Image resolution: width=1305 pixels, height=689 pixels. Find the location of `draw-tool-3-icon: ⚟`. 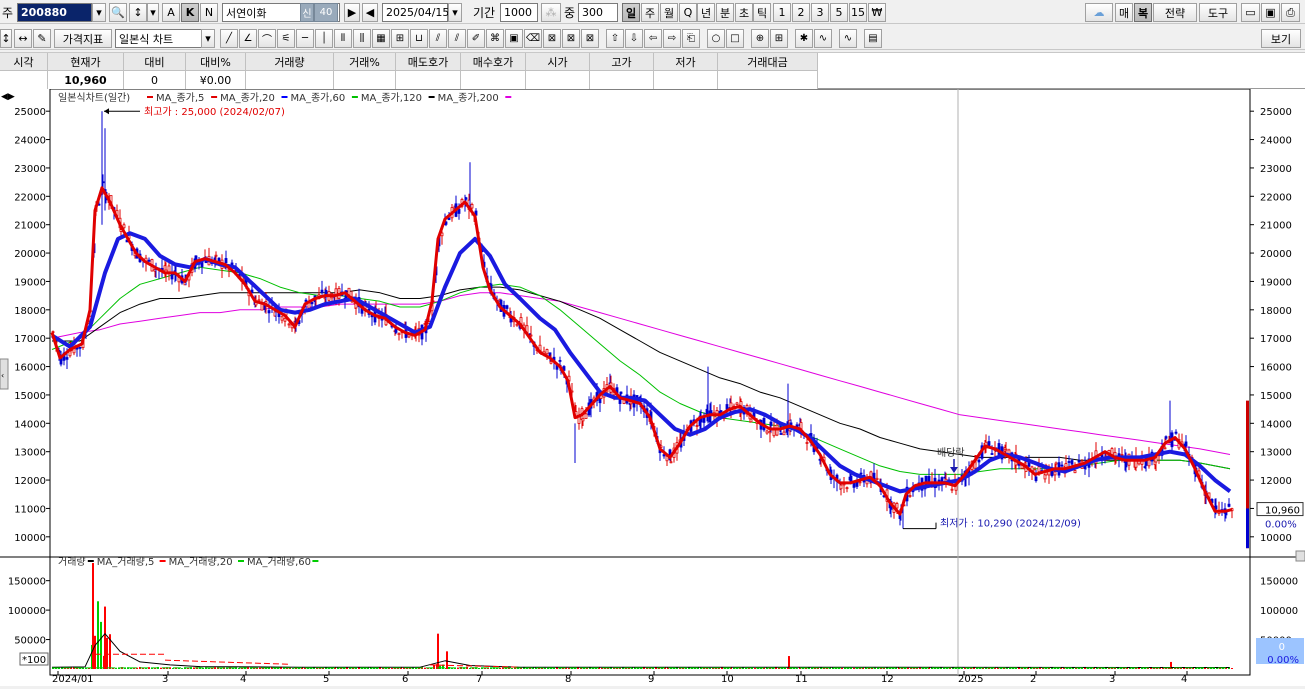

draw-tool-3-icon: ⚟ is located at coordinates (286, 38).